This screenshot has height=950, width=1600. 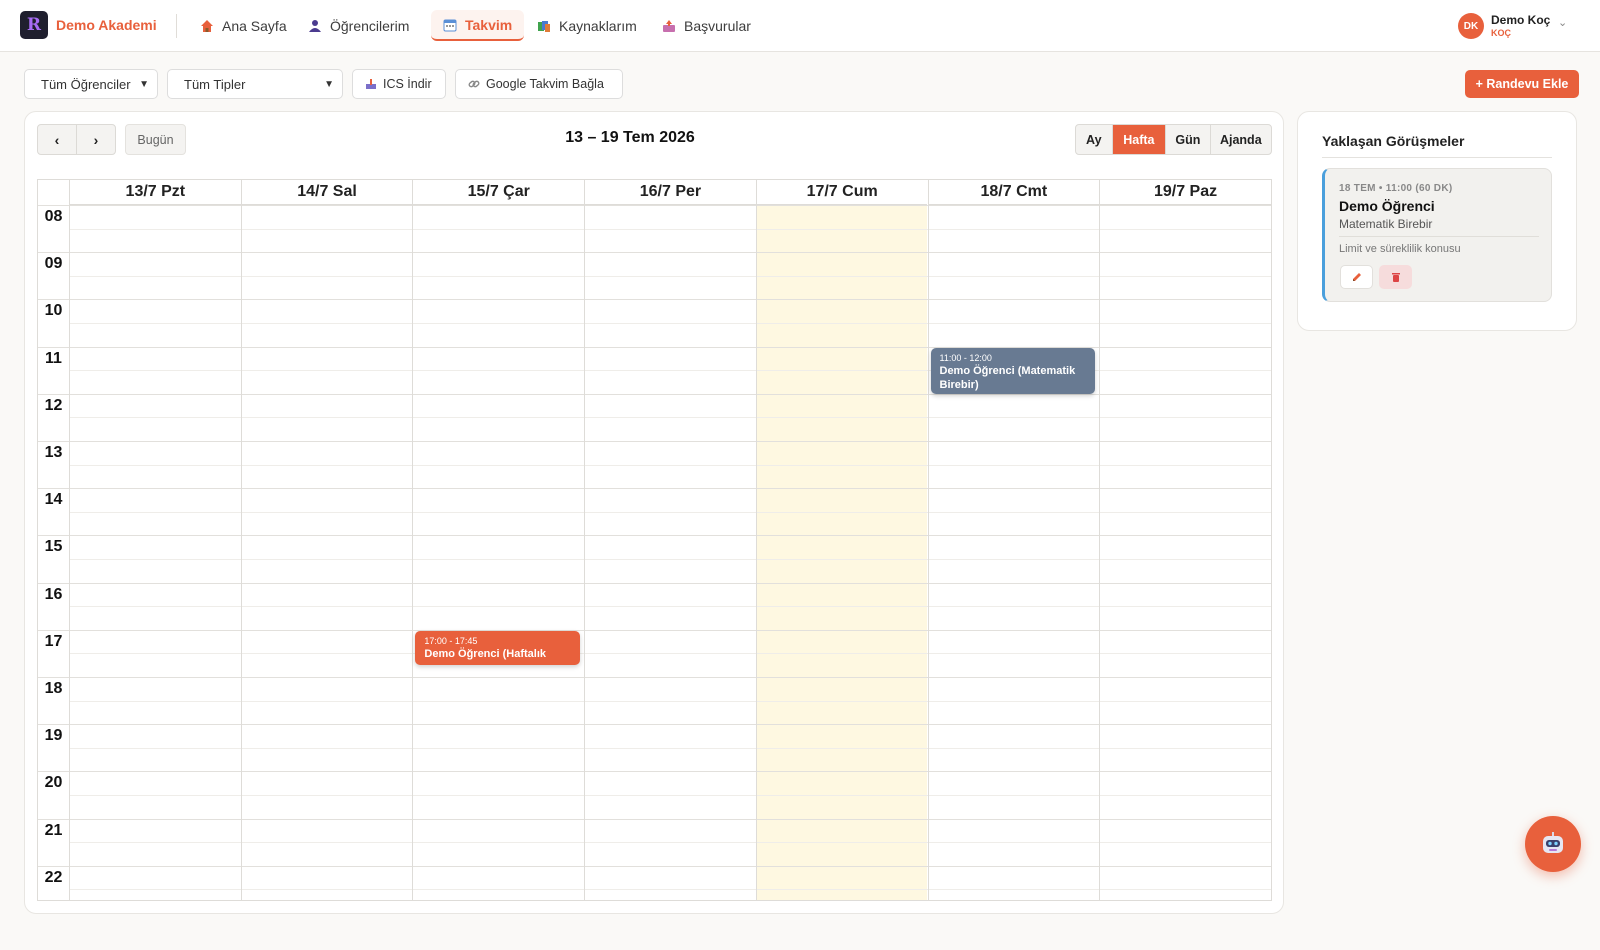 I want to click on day-header: 16/7 Per, so click(x=670, y=192).